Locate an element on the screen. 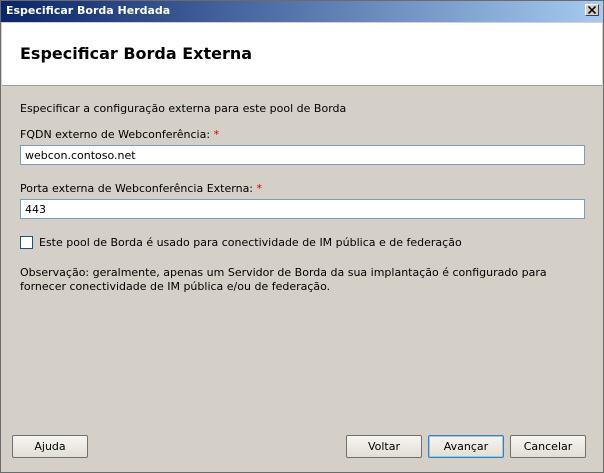  page-heading: Especificar Borda Externa is located at coordinates (136, 53).